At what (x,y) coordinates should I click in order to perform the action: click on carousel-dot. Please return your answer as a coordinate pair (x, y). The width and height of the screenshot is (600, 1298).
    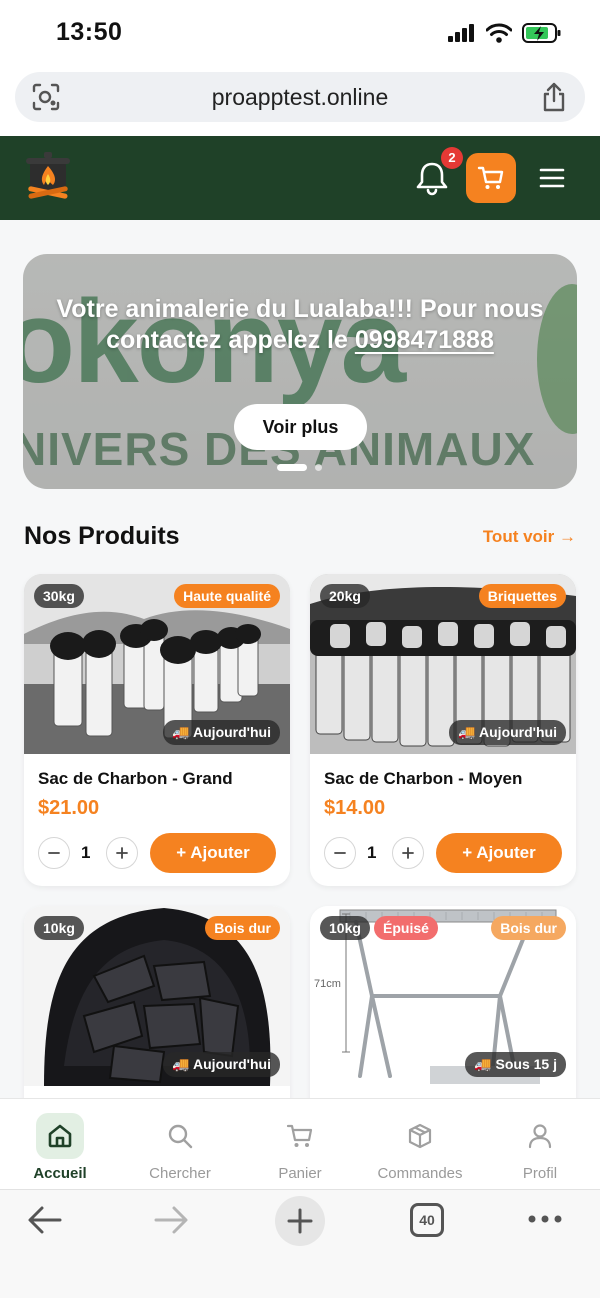
    Looking at the image, I should click on (318, 467).